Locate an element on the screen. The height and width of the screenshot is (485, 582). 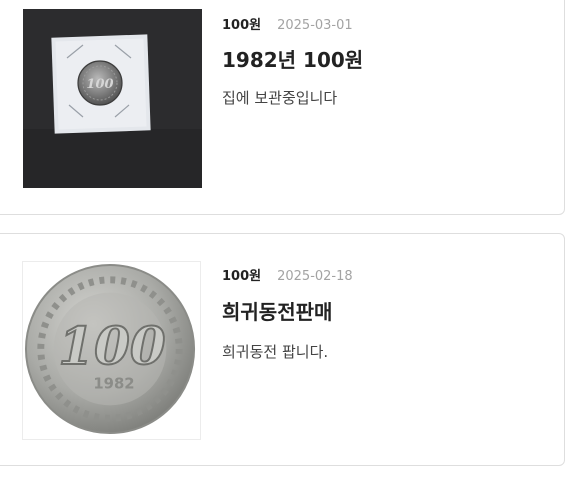
coin-year-text: 1982 is located at coordinates (113, 384).